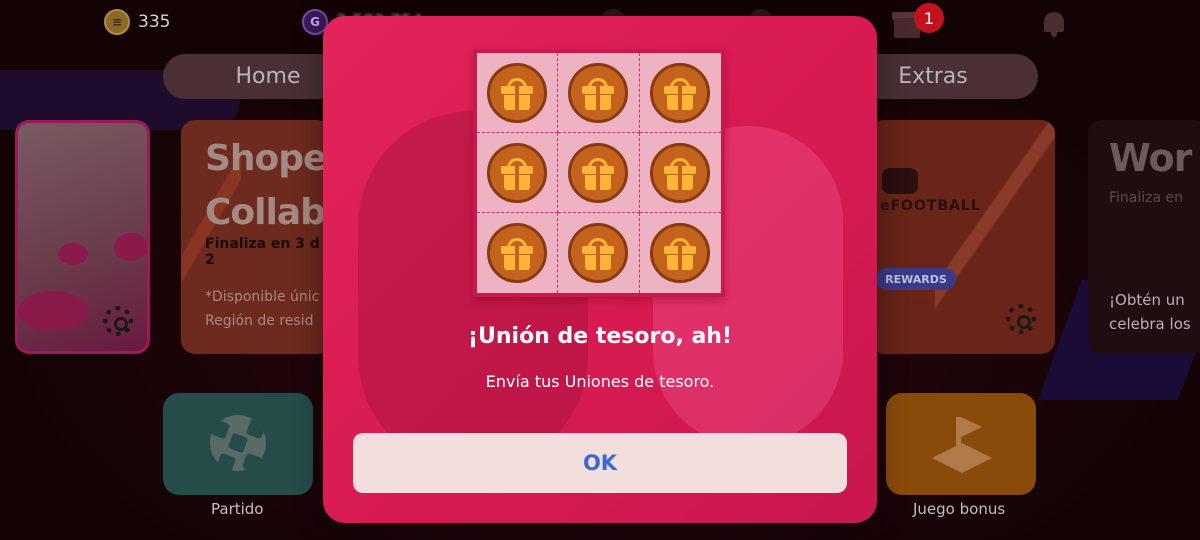  I want to click on bonus-game-button, so click(961, 444).